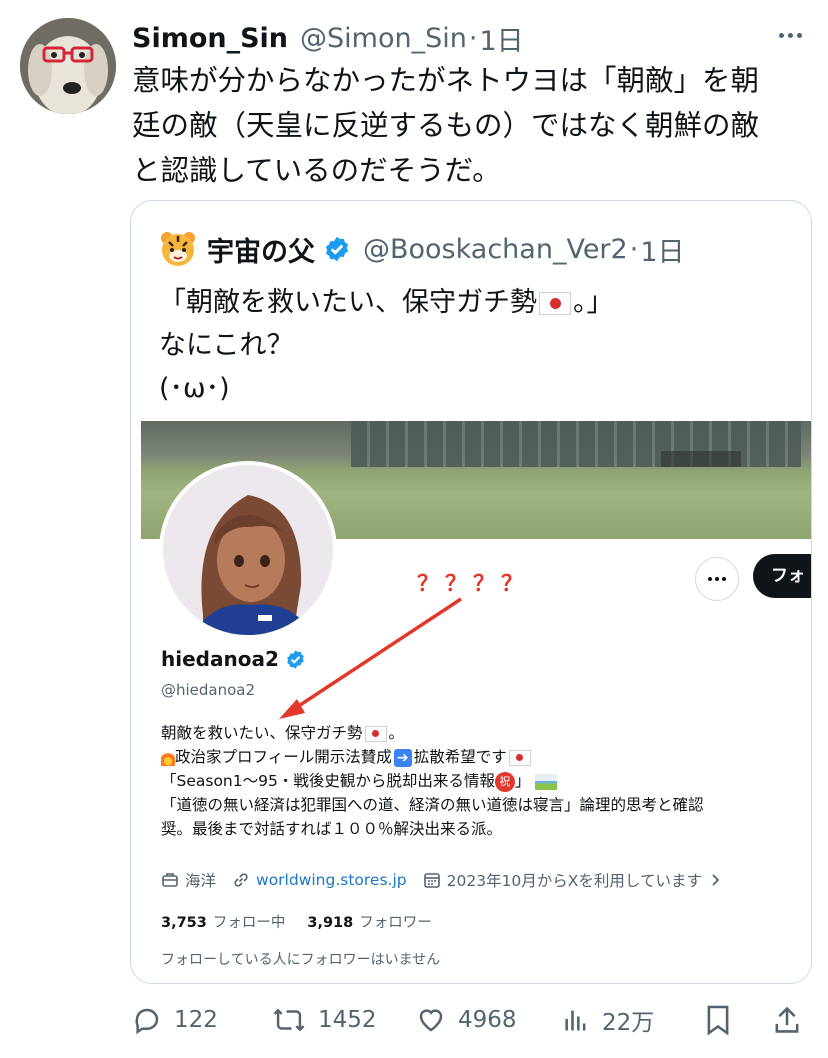 The height and width of the screenshot is (1058, 828). I want to click on views-button: 22万, so click(608, 1020).